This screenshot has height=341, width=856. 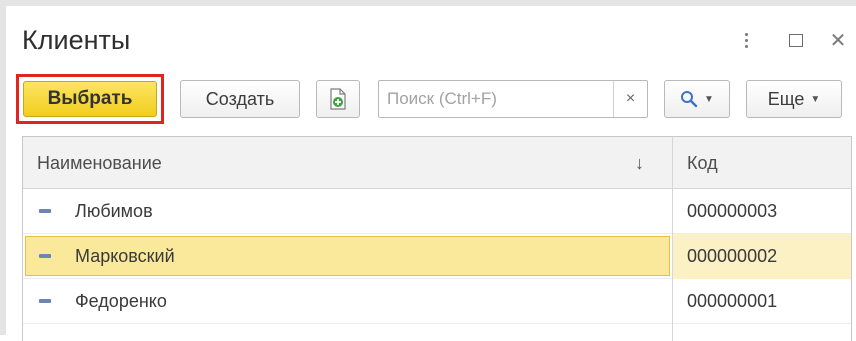 What do you see at coordinates (732, 301) in the screenshot?
I see `row-code: 000000001` at bounding box center [732, 301].